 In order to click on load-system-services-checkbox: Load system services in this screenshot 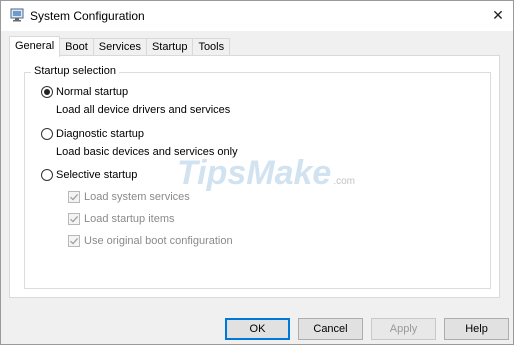, I will do `click(129, 197)`.